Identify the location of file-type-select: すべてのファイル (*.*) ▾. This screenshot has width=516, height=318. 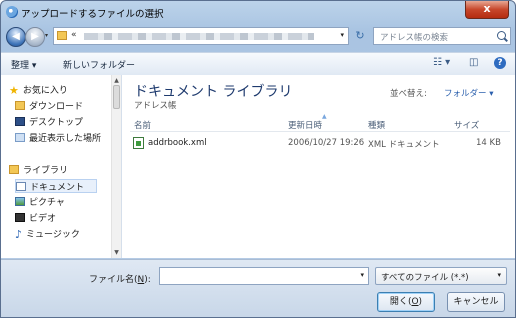
(441, 276).